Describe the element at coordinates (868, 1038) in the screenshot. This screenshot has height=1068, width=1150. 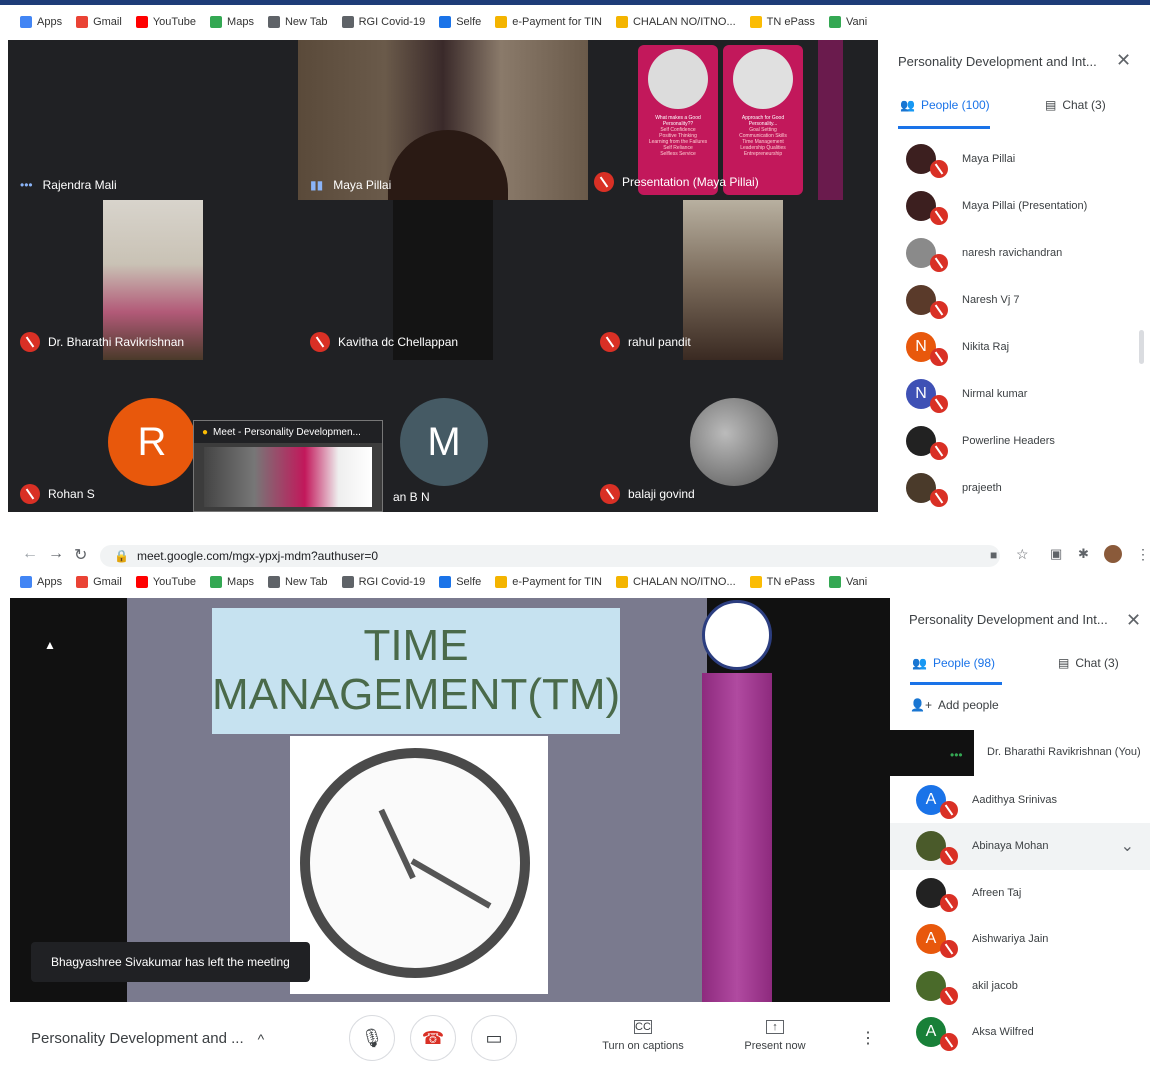
I see `more-options-icon: ⋮` at that location.